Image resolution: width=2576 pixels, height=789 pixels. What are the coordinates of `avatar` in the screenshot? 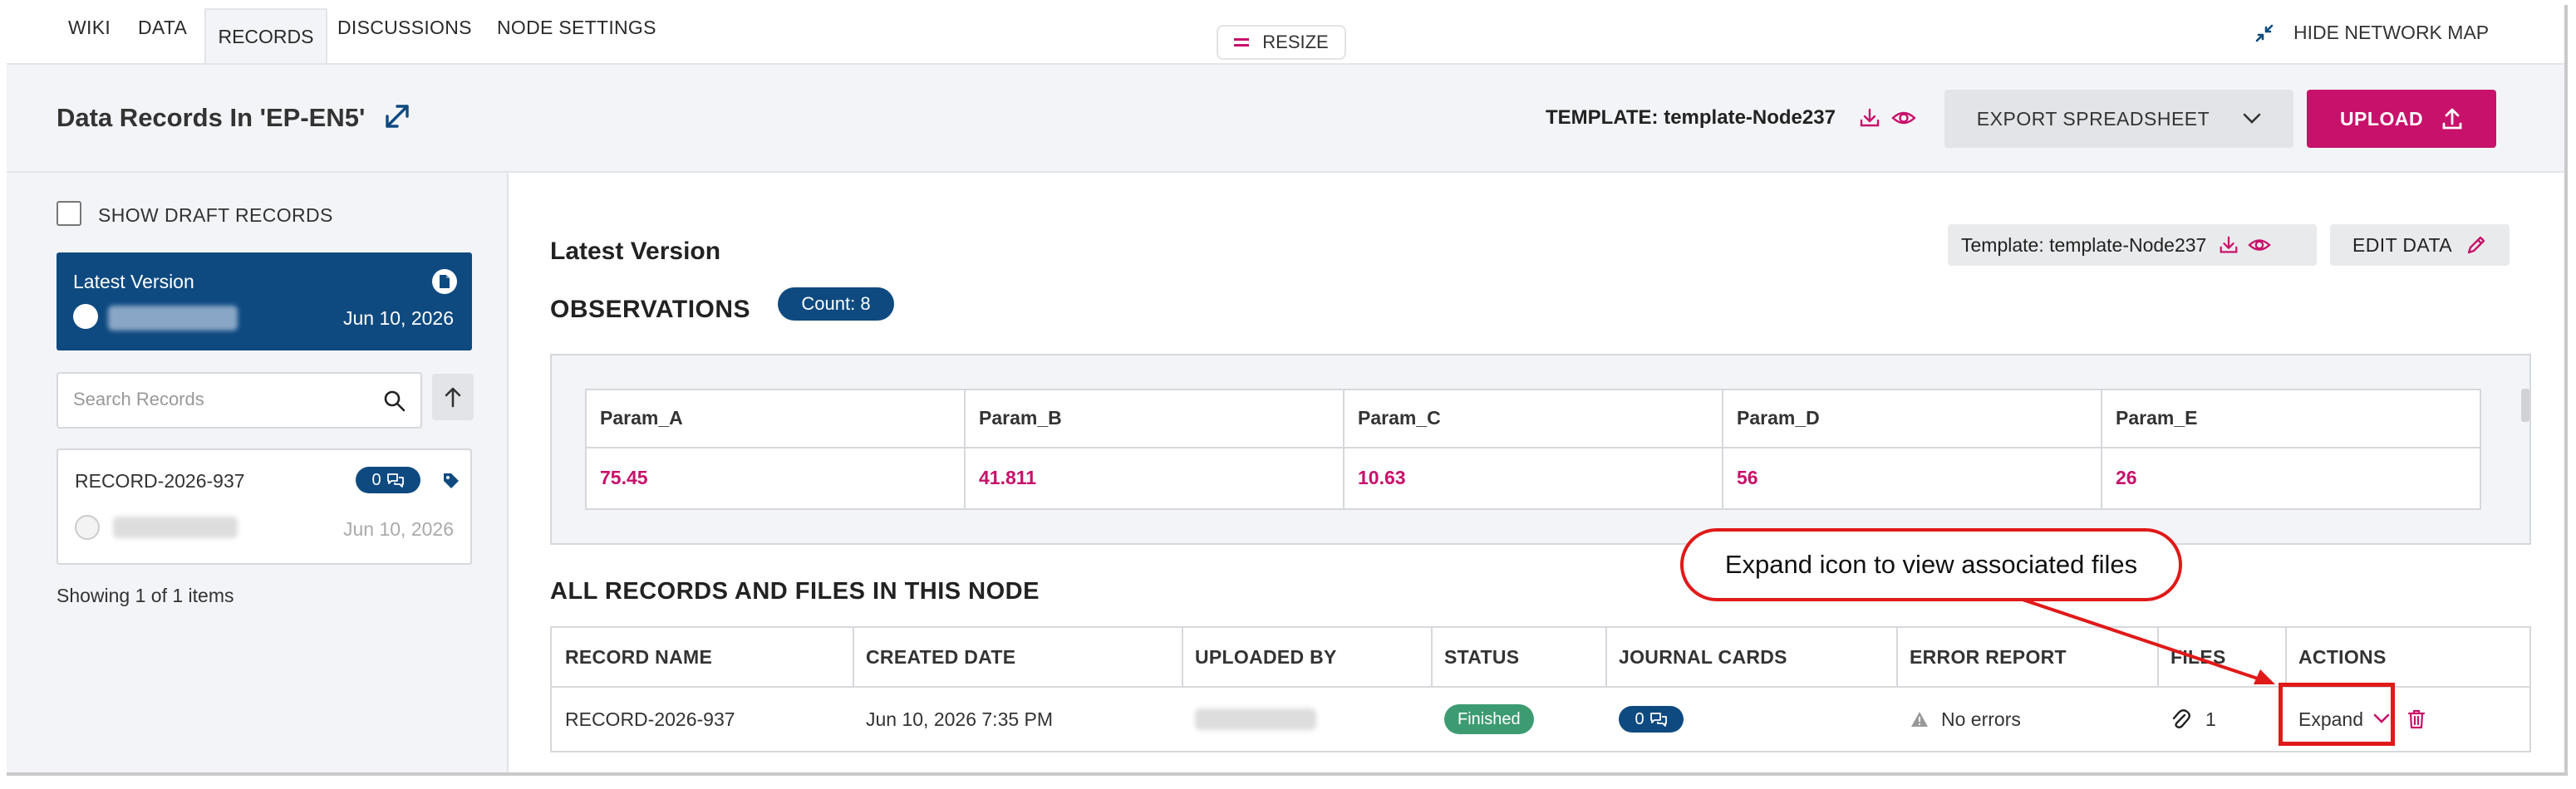 It's located at (87, 527).